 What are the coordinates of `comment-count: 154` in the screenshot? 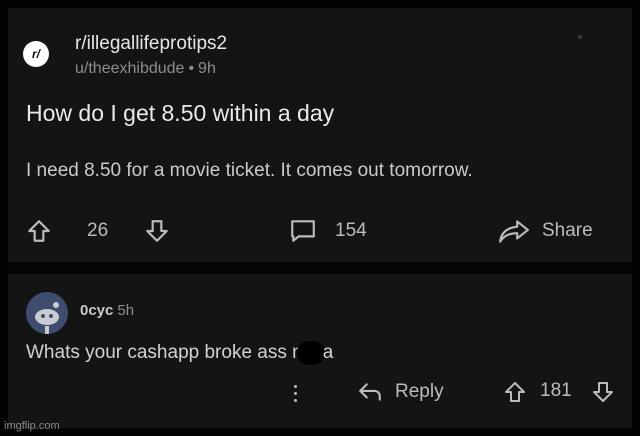 It's located at (351, 230).